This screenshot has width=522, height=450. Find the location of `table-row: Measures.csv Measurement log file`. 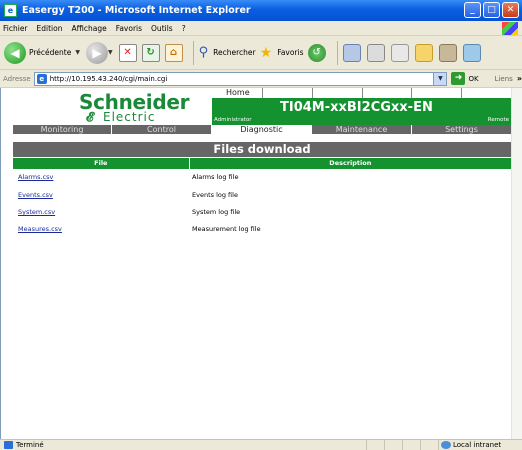

table-row: Measures.csv Measurement log file is located at coordinates (262, 229).